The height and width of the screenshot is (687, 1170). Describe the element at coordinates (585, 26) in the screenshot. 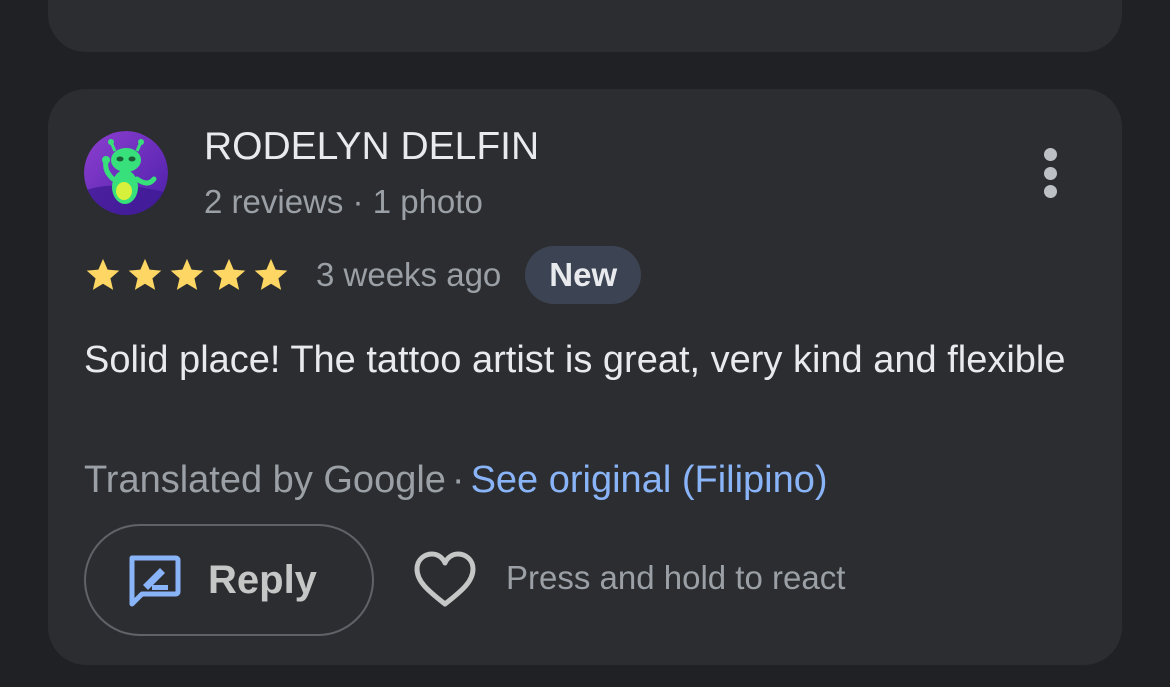

I see `previous-review-card` at that location.